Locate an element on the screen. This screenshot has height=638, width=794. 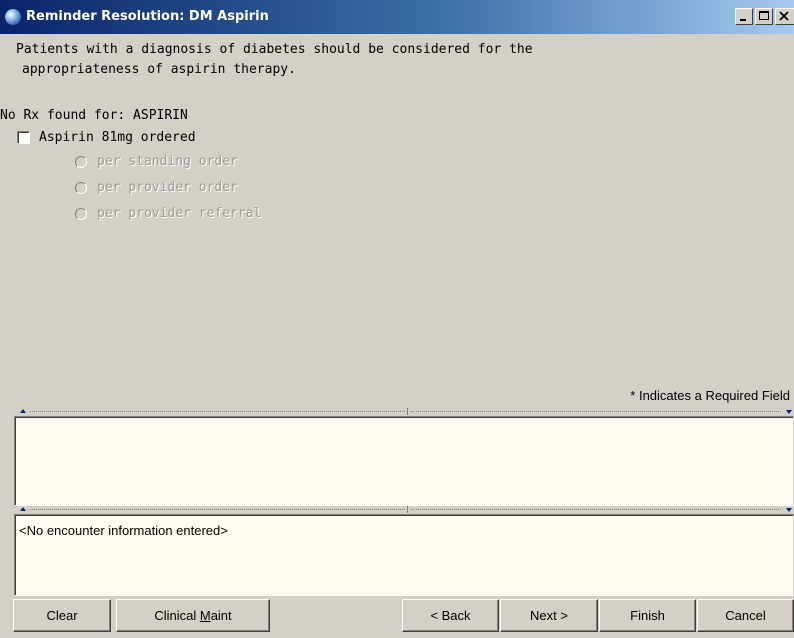
no-rx-text: No Rx found for: ASPIRIN is located at coordinates (94, 115).